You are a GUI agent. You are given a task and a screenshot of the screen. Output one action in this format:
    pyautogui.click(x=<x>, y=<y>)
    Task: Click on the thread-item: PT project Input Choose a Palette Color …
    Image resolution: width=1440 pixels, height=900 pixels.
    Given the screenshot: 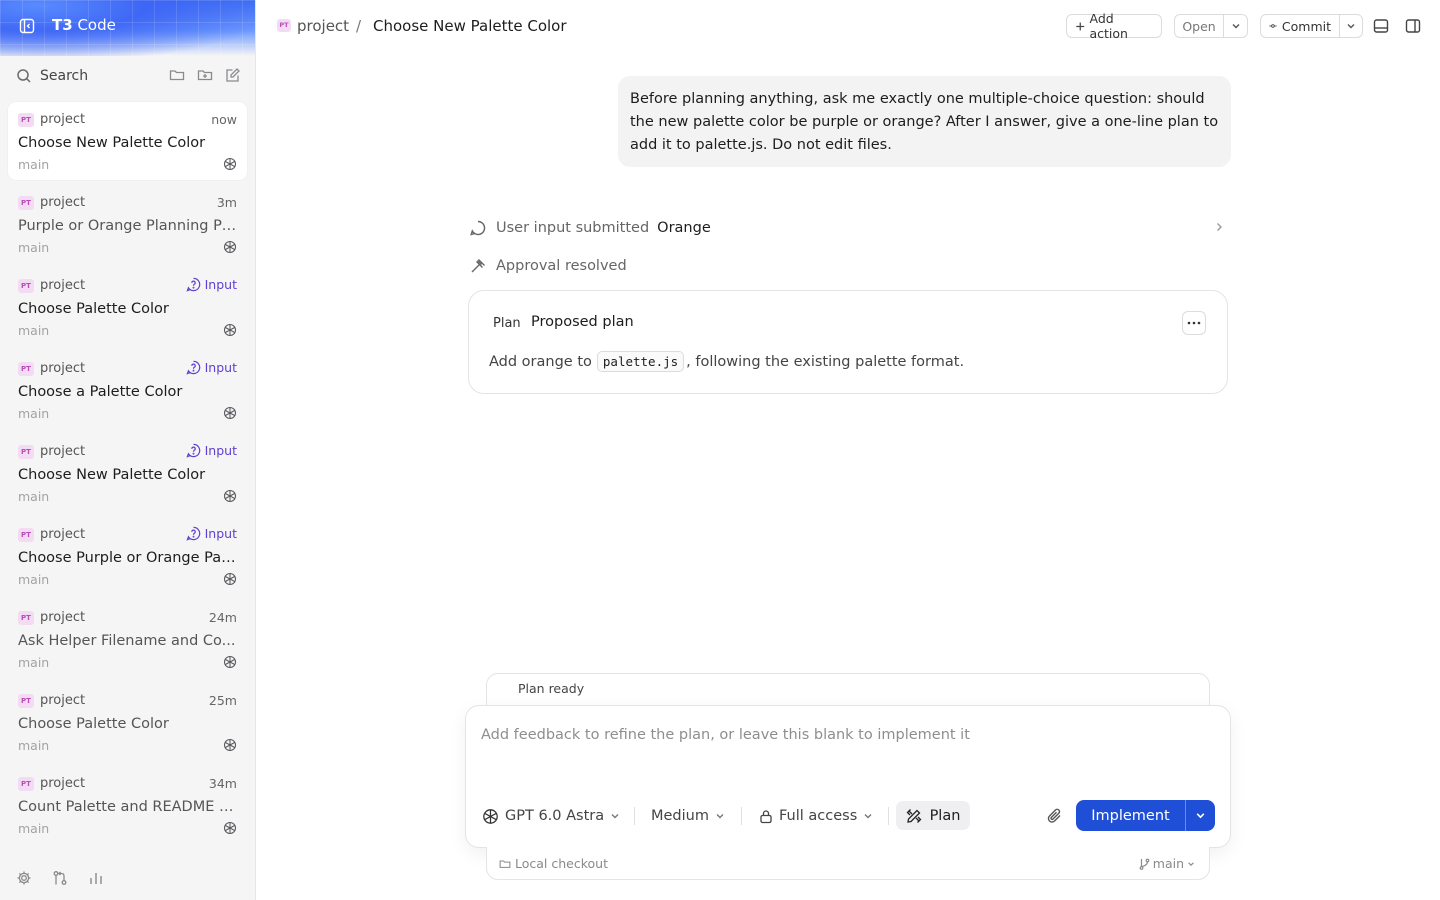 What is the action you would take?
    pyautogui.click(x=127, y=390)
    